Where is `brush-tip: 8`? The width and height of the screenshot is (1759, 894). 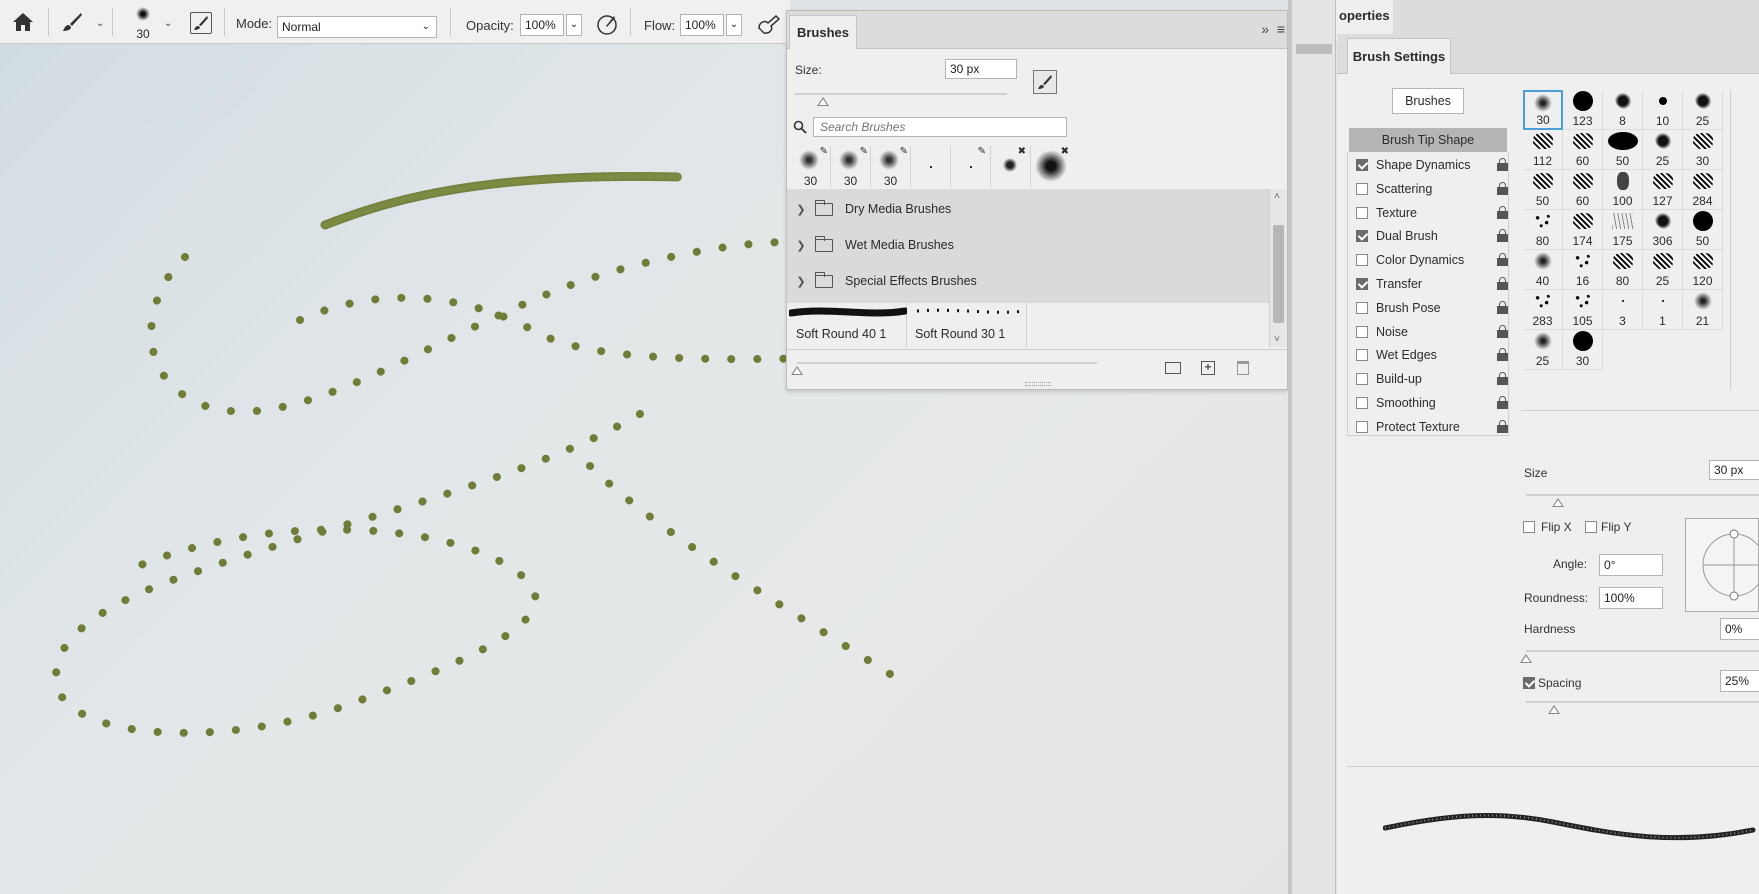 brush-tip: 8 is located at coordinates (1623, 110).